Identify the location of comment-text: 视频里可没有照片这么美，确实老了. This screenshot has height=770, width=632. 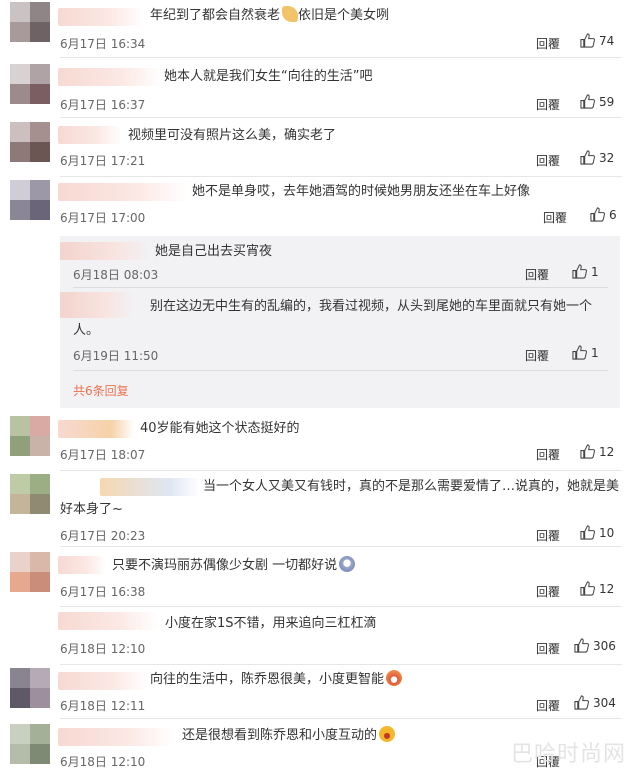
(232, 135).